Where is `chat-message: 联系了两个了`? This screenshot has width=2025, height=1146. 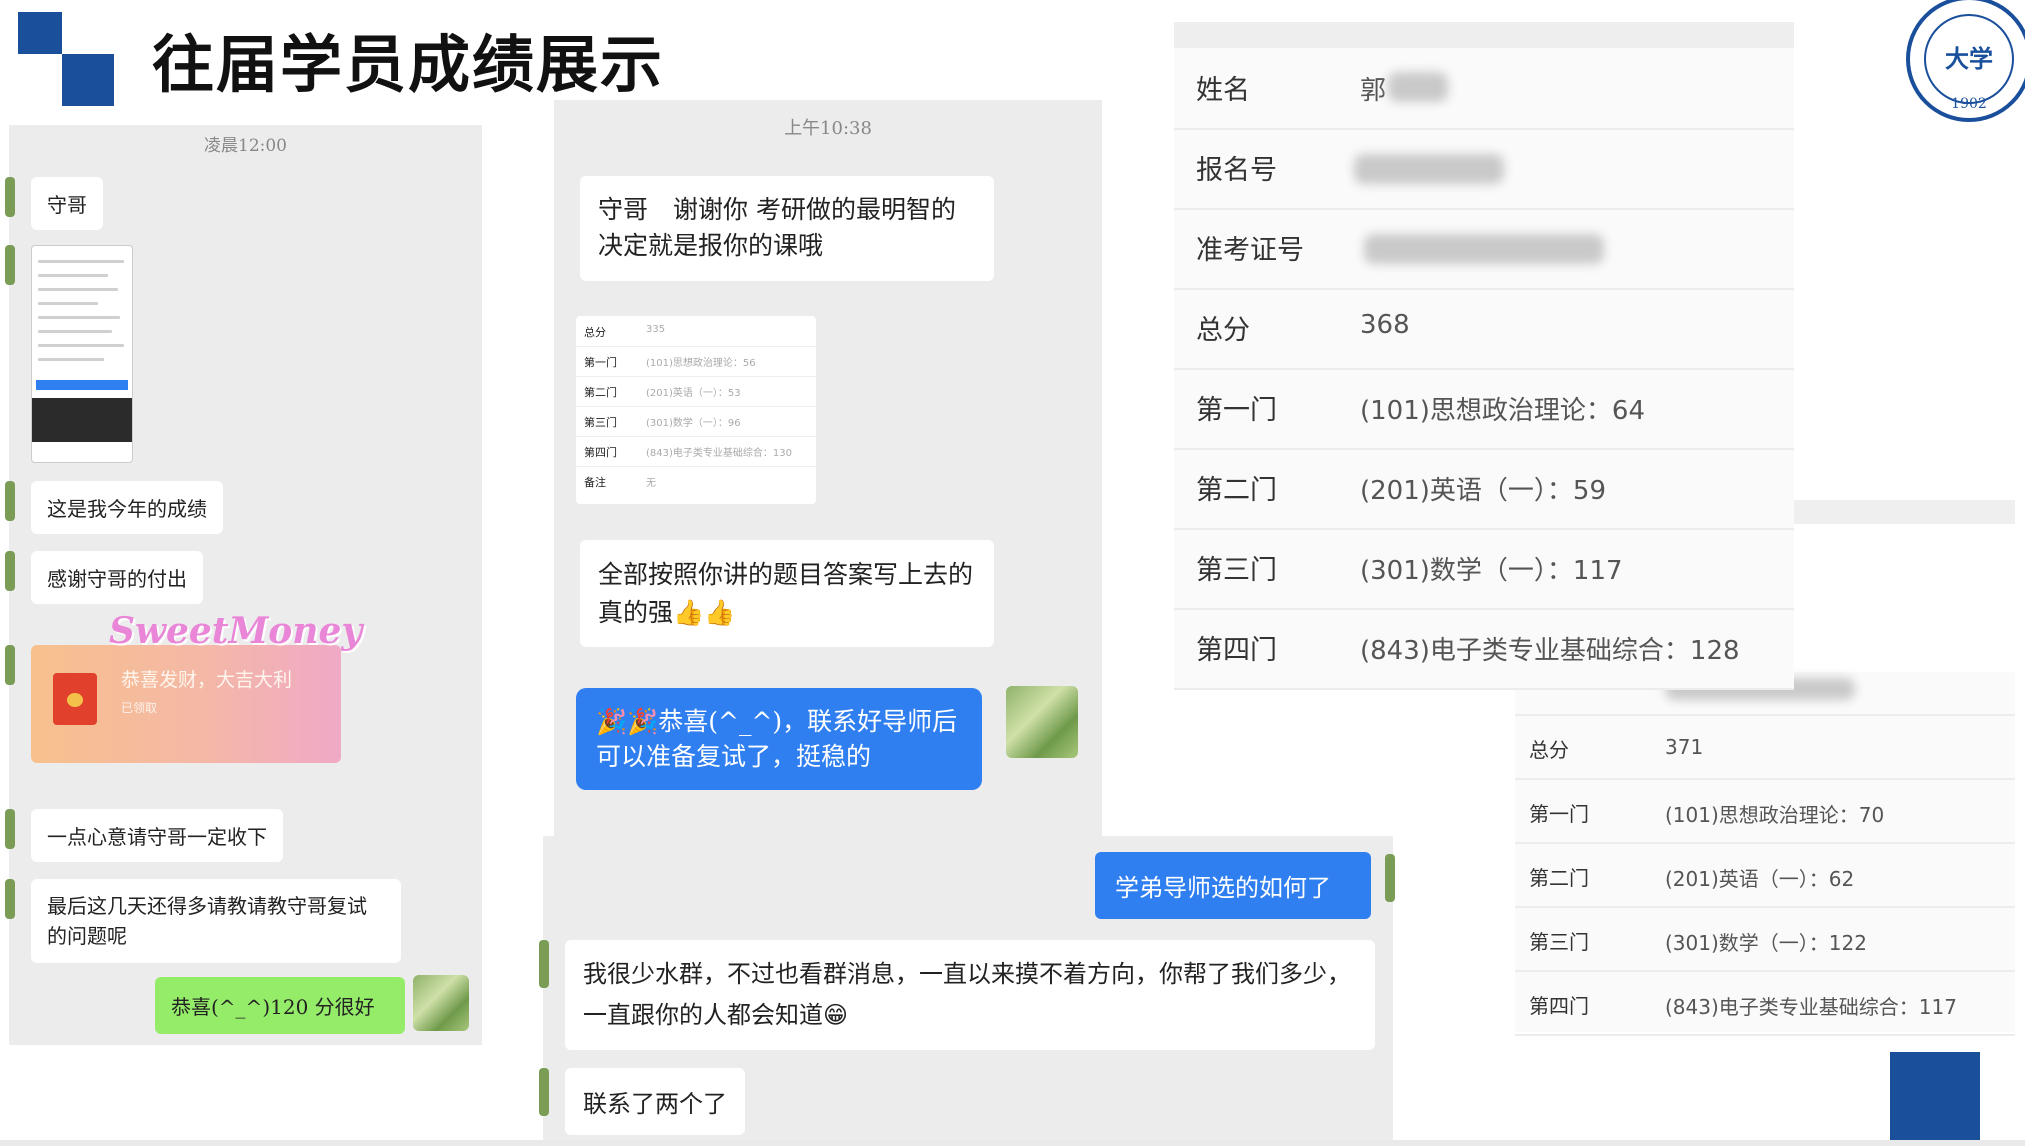 chat-message: 联系了两个了 is located at coordinates (655, 1101).